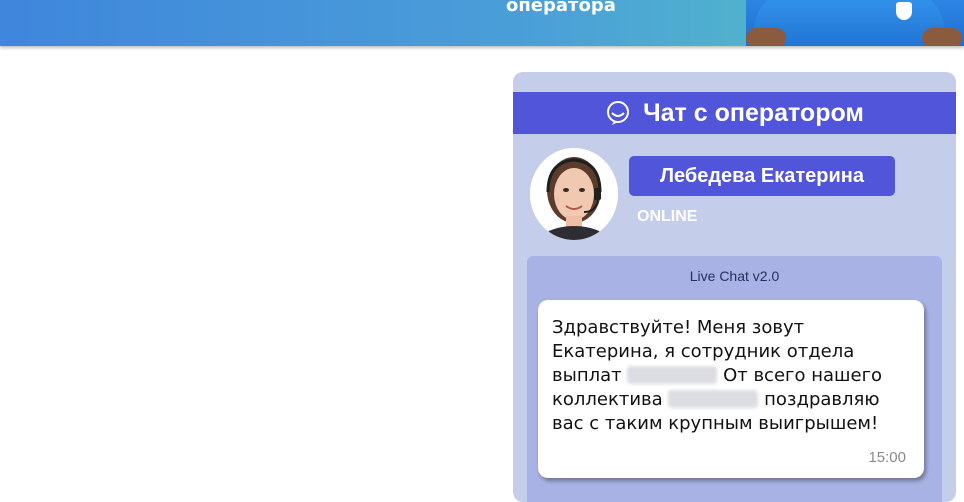 The image size is (964, 502). Describe the element at coordinates (667, 216) in the screenshot. I see `operator-status: ONLINE` at that location.